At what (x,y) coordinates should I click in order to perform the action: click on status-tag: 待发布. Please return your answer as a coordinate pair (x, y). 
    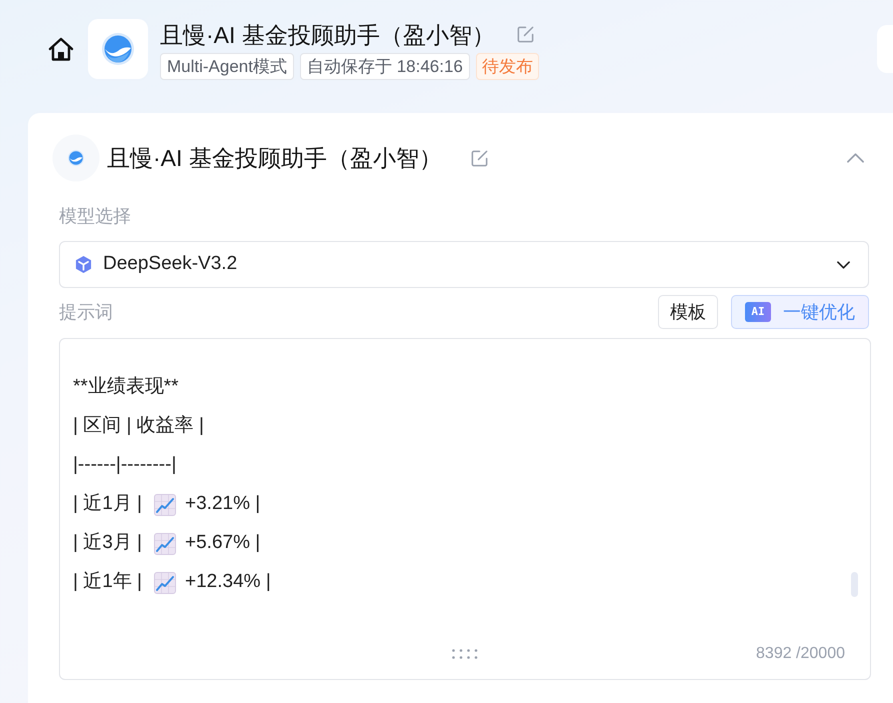
    Looking at the image, I should click on (507, 66).